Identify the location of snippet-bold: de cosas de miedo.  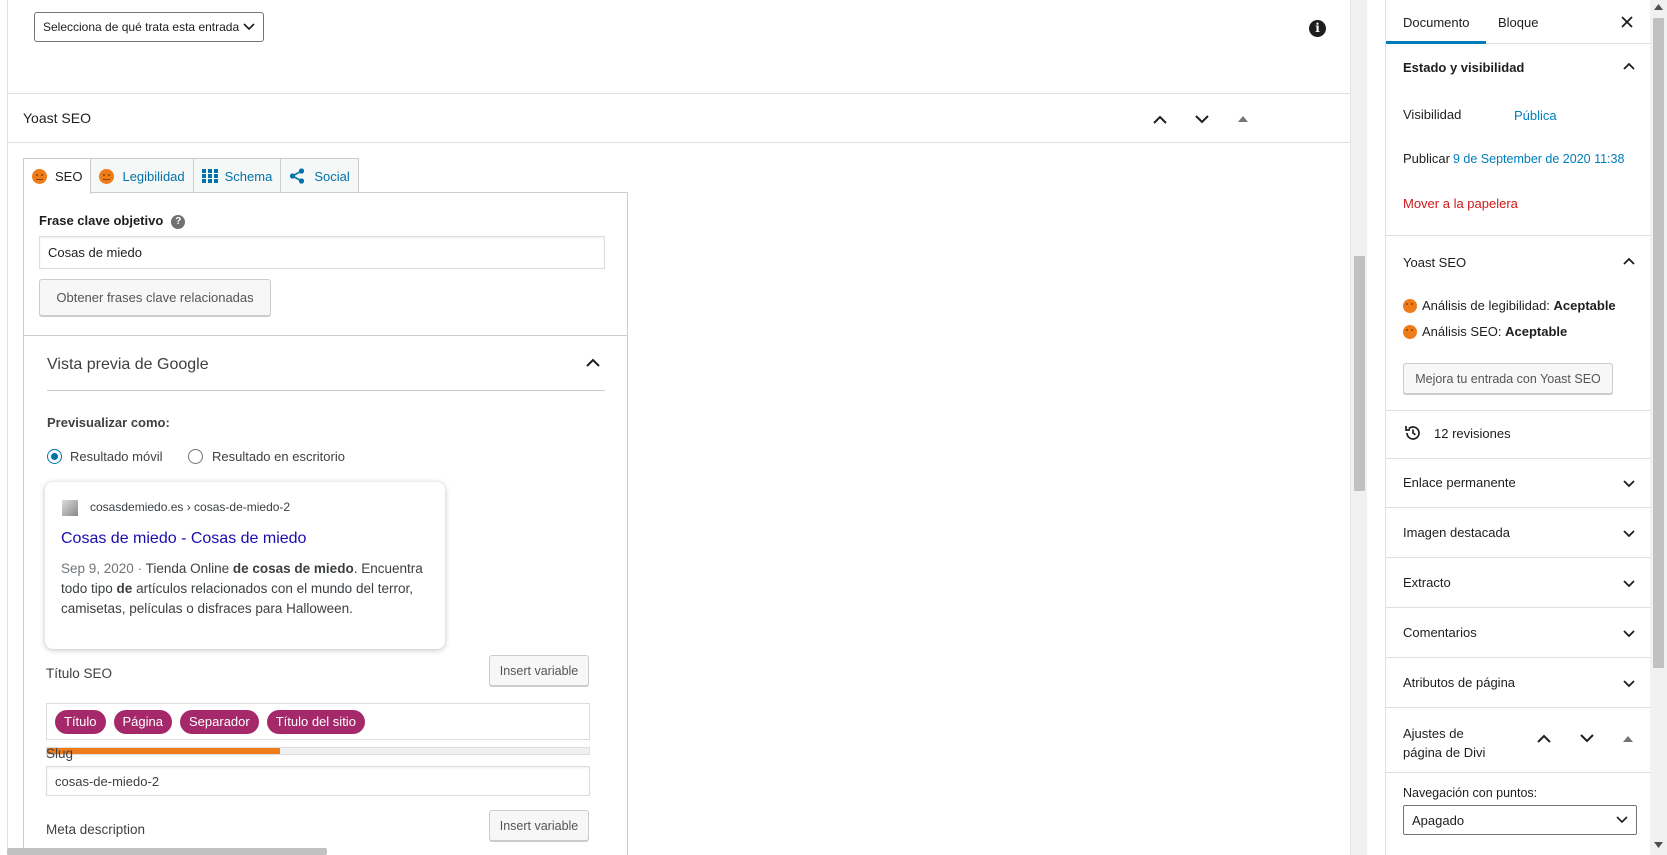
(293, 568).